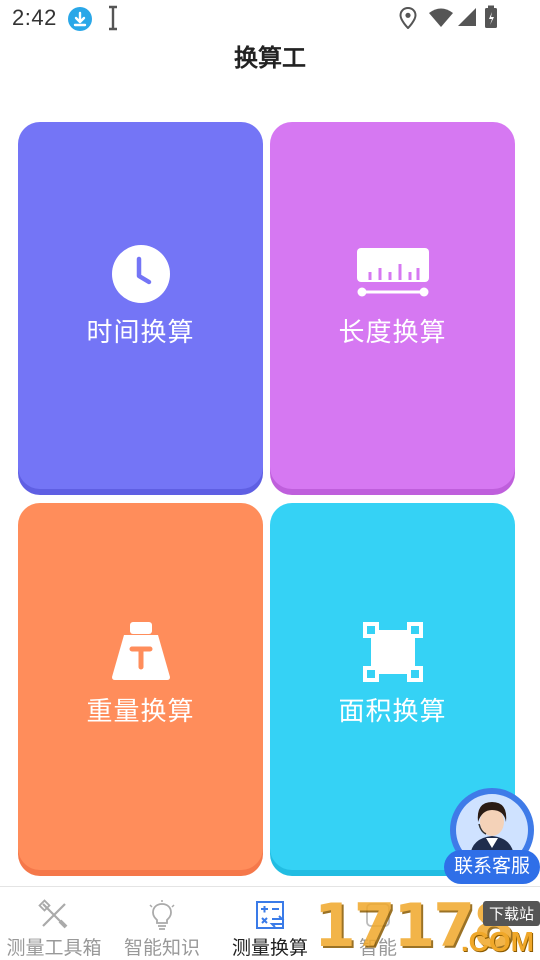 The width and height of the screenshot is (540, 960). I want to click on area-conversion-label: 面积换算, so click(392, 711).